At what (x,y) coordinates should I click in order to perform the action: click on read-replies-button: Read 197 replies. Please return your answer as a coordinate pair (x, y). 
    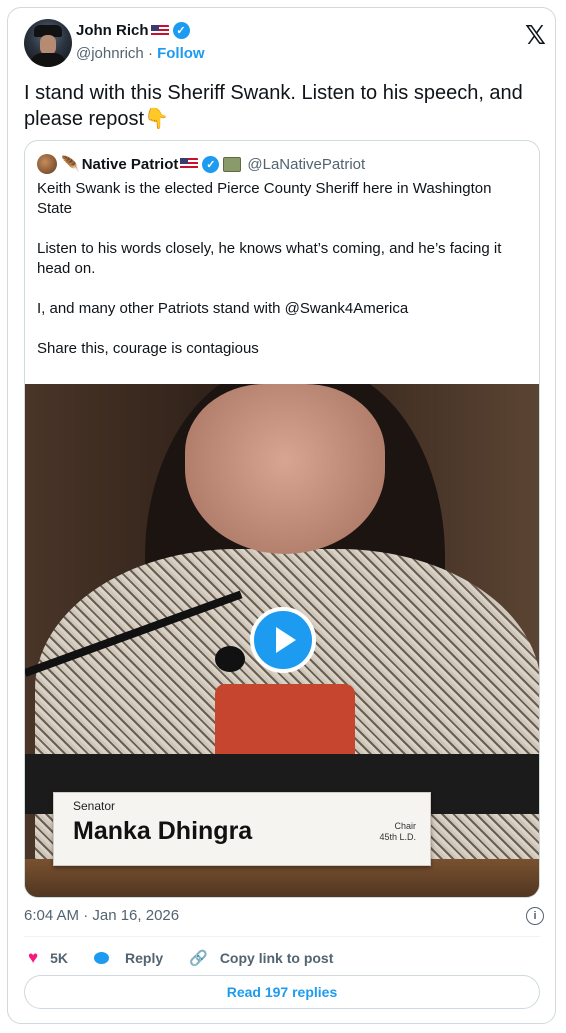
    Looking at the image, I should click on (282, 992).